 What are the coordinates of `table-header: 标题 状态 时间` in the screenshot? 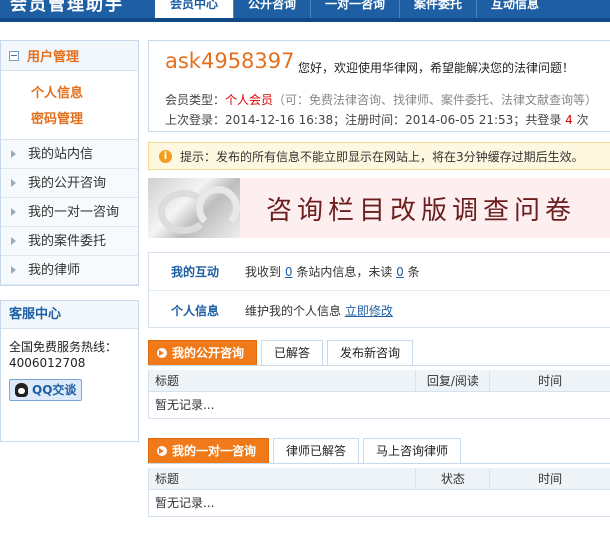 It's located at (379, 479).